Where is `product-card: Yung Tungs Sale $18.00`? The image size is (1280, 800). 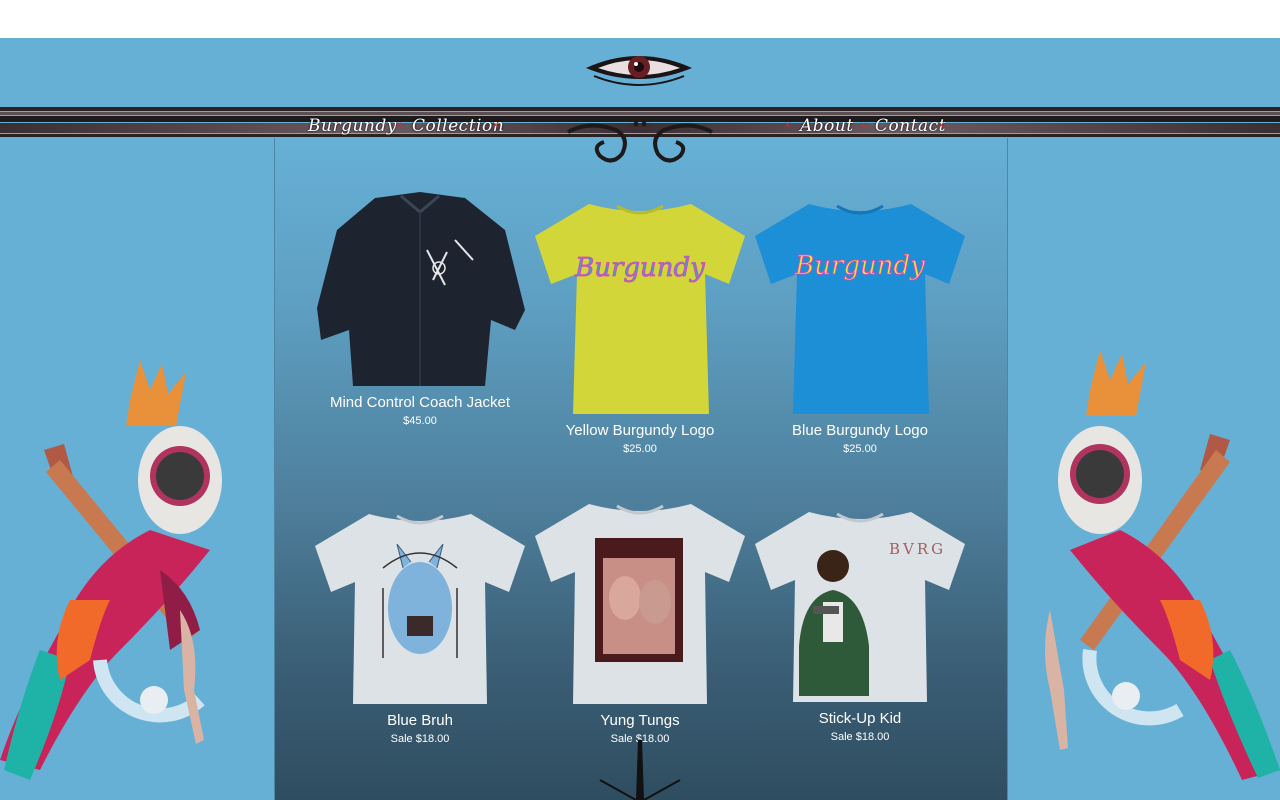
product-card: Yung Tungs Sale $18.00 is located at coordinates (640, 622).